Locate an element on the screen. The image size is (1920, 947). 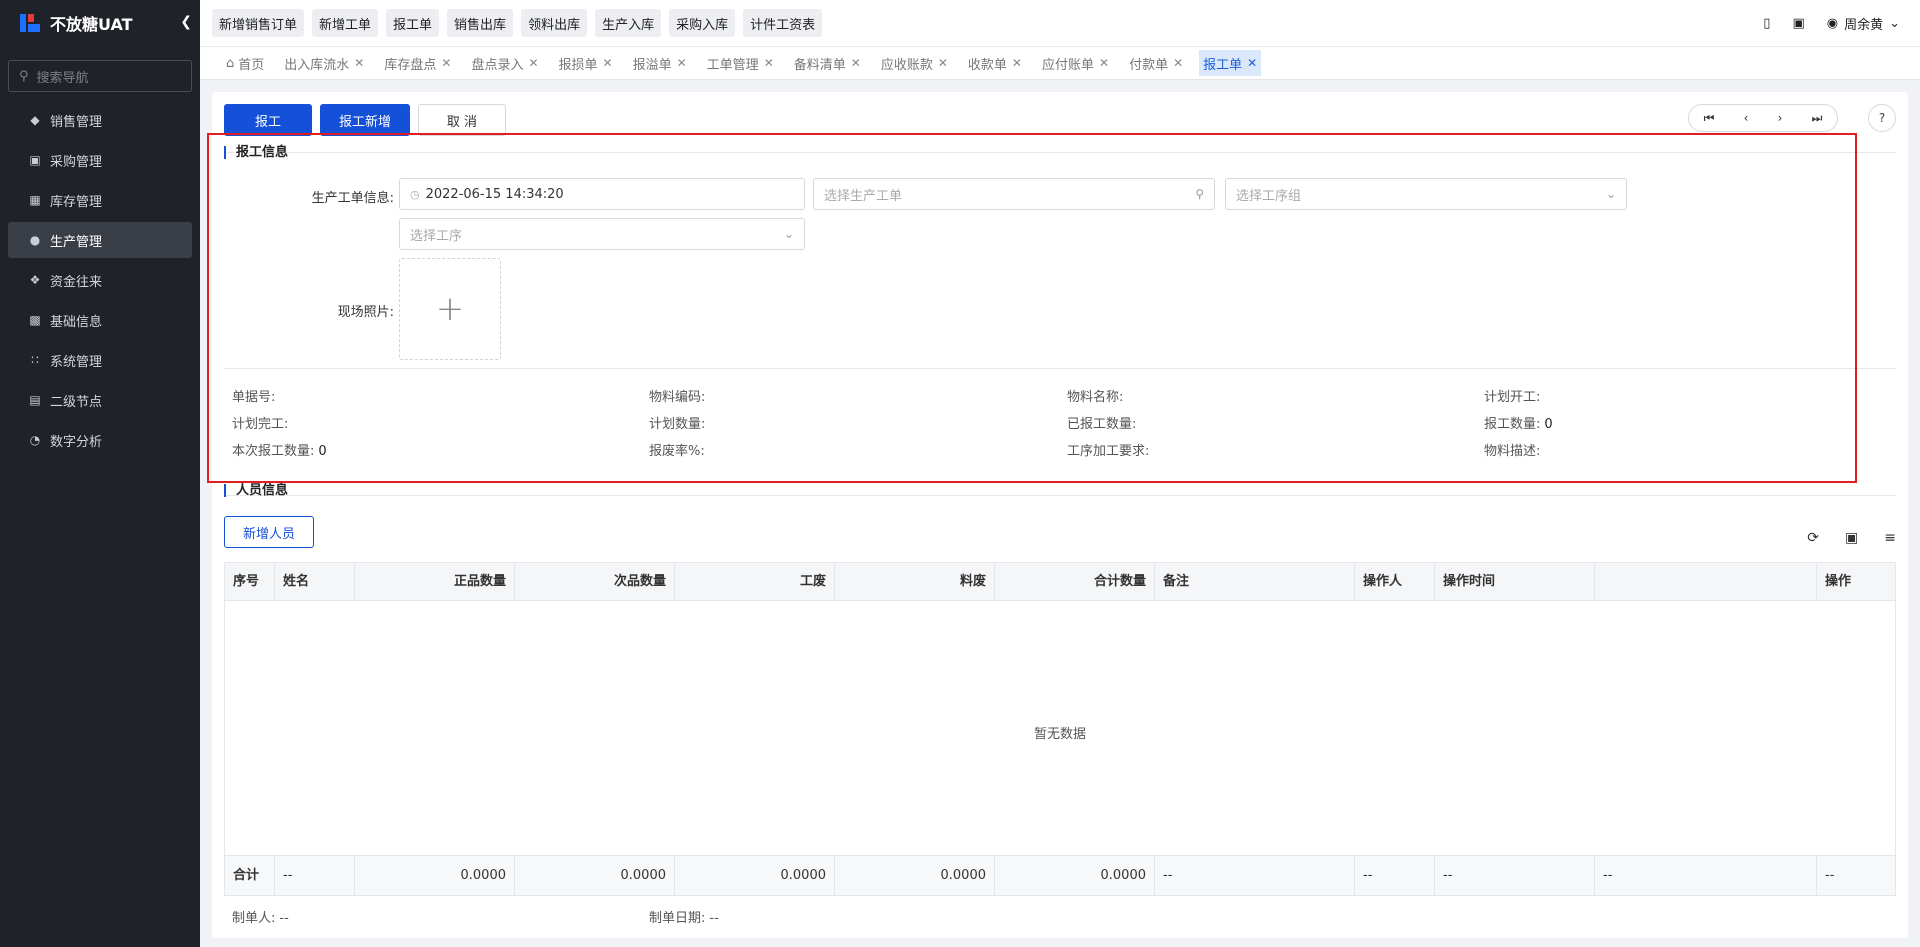
creator-info: 制单人: -- is located at coordinates (260, 918).